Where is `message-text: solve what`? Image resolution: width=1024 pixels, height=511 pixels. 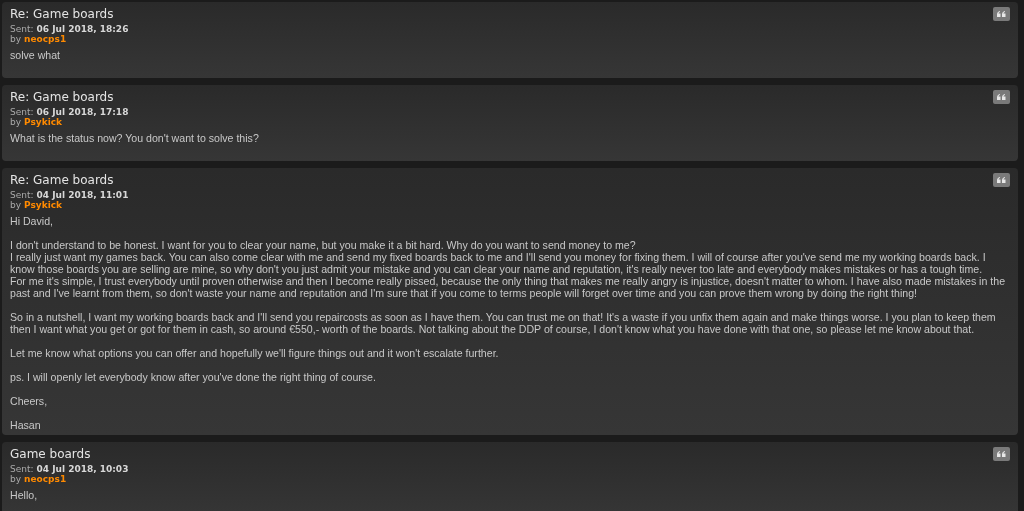 message-text: solve what is located at coordinates (36, 55).